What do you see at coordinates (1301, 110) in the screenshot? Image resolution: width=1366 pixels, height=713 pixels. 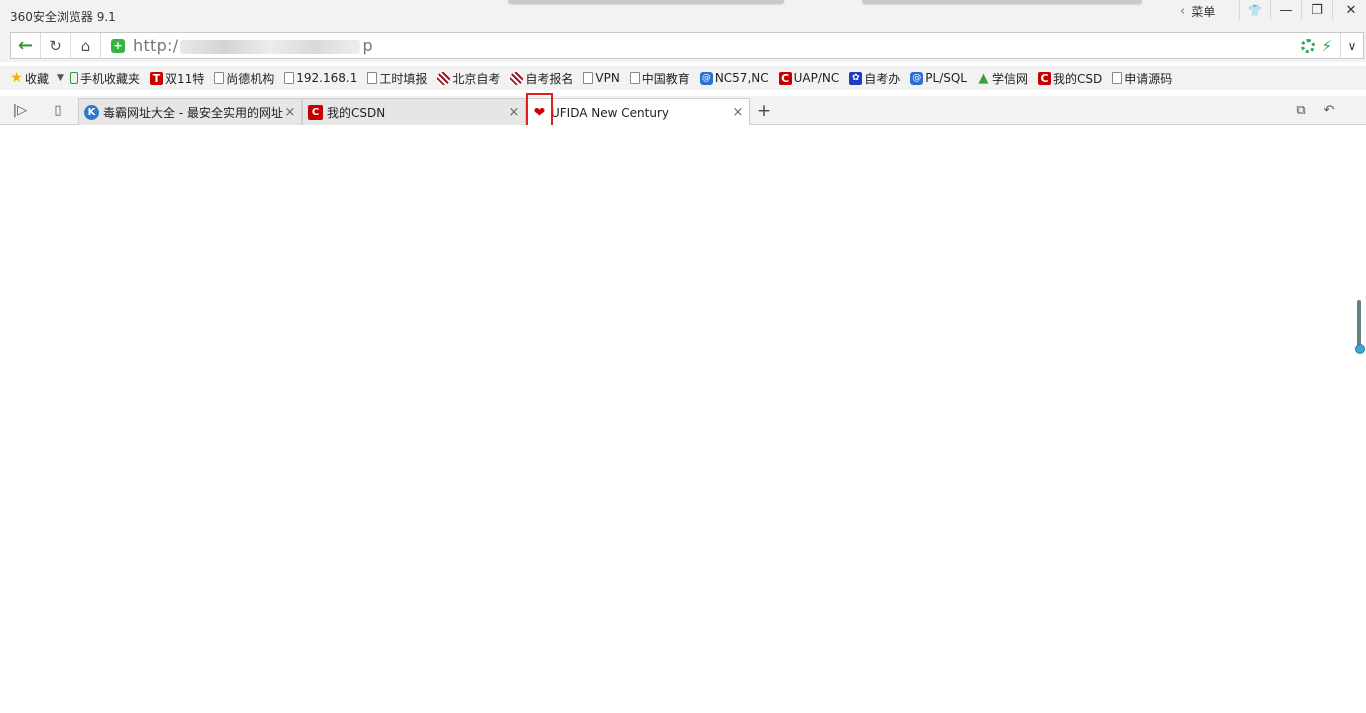 I see `restore-tabs-button: ⧉` at bounding box center [1301, 110].